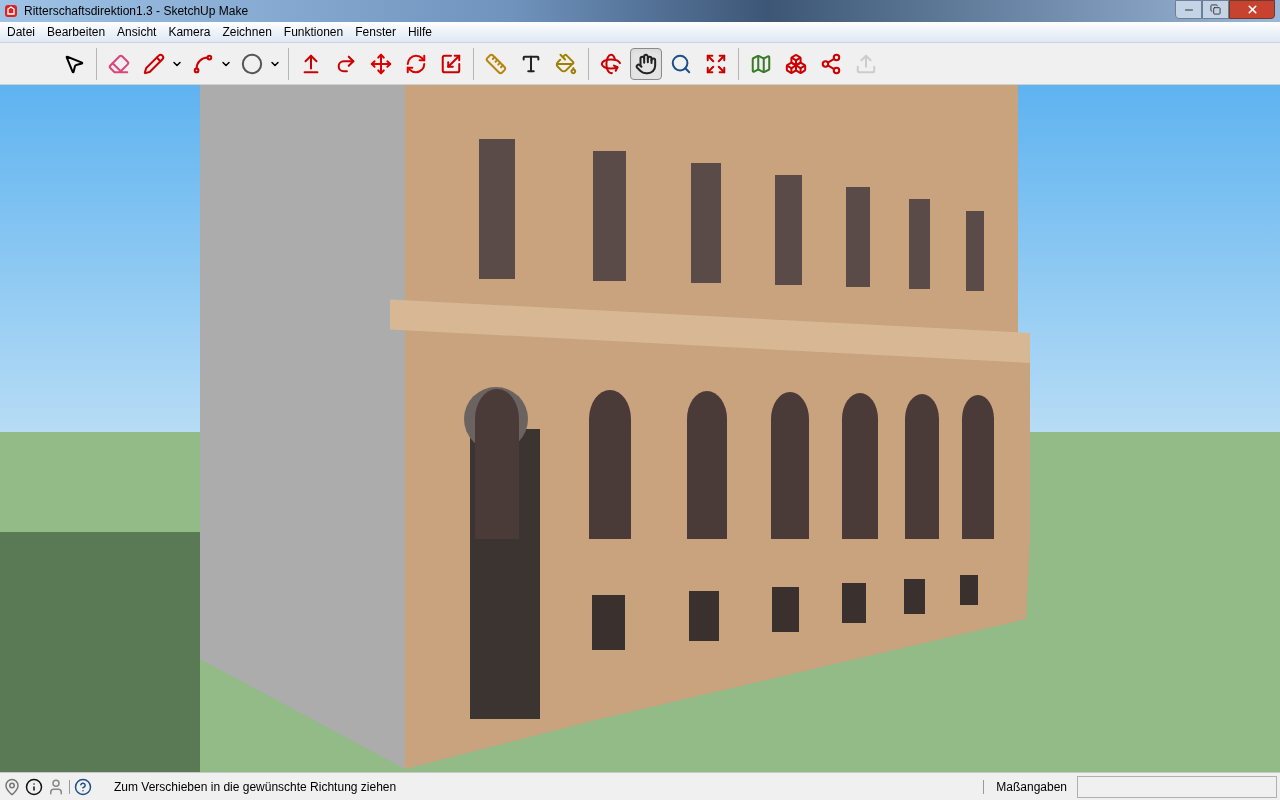  I want to click on map-icon, so click(761, 63).